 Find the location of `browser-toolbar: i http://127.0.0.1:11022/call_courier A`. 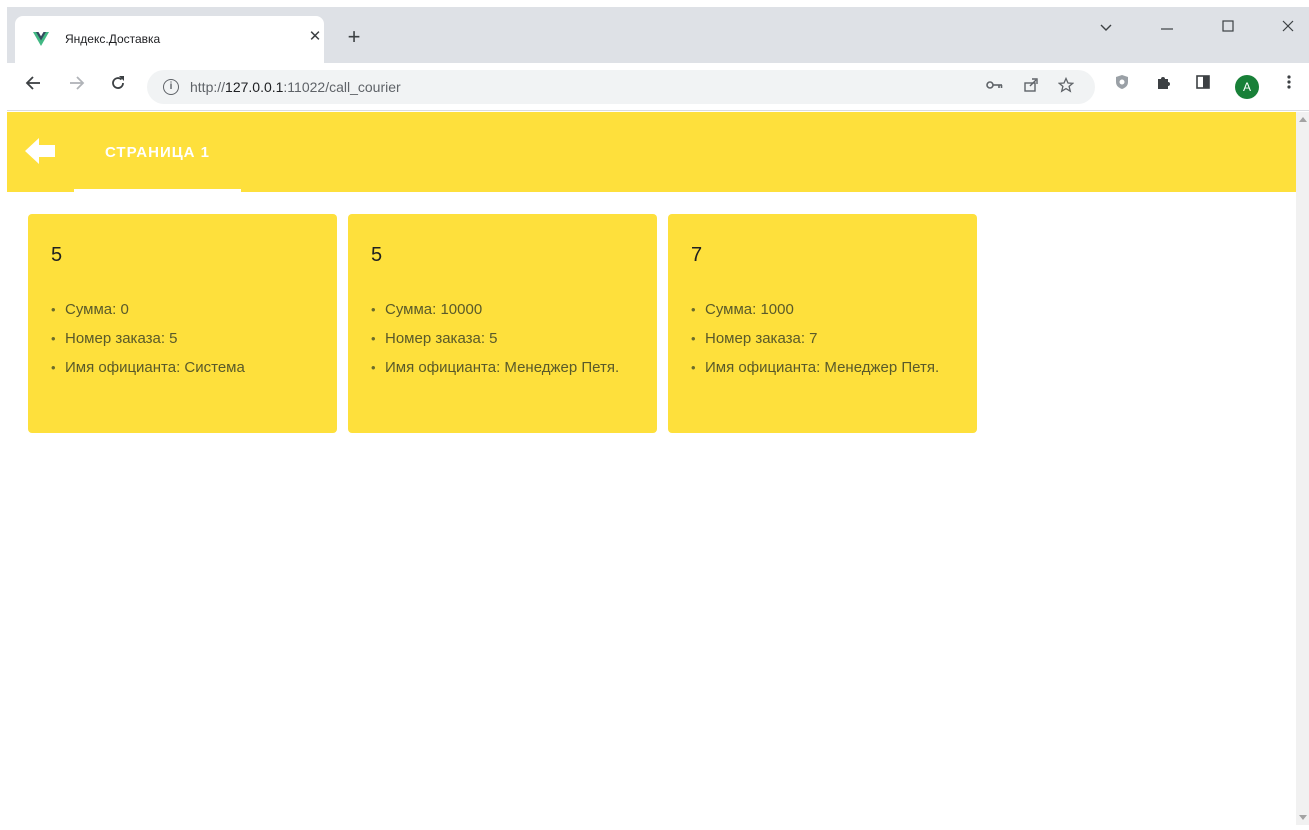

browser-toolbar: i http://127.0.0.1:11022/call_courier A is located at coordinates (658, 87).